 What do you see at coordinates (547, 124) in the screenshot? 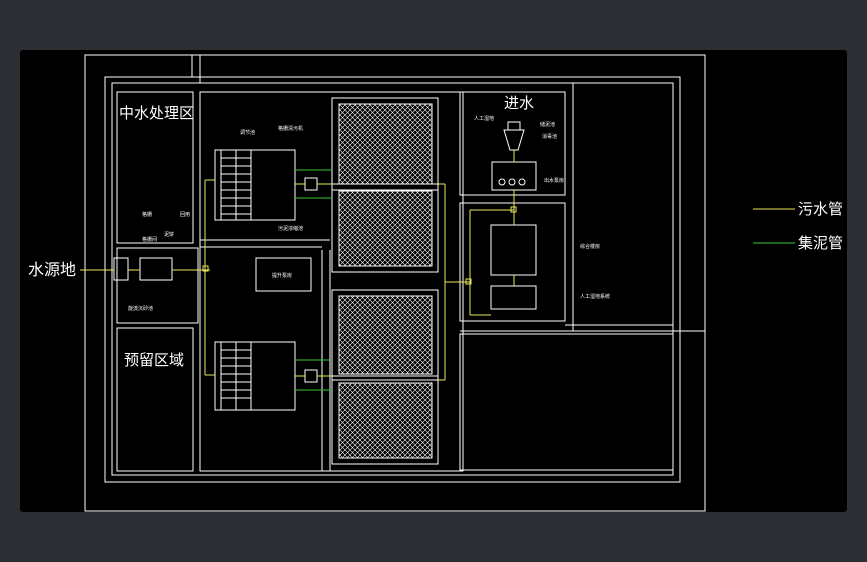
I see `annotation-9: 储泥池` at bounding box center [547, 124].